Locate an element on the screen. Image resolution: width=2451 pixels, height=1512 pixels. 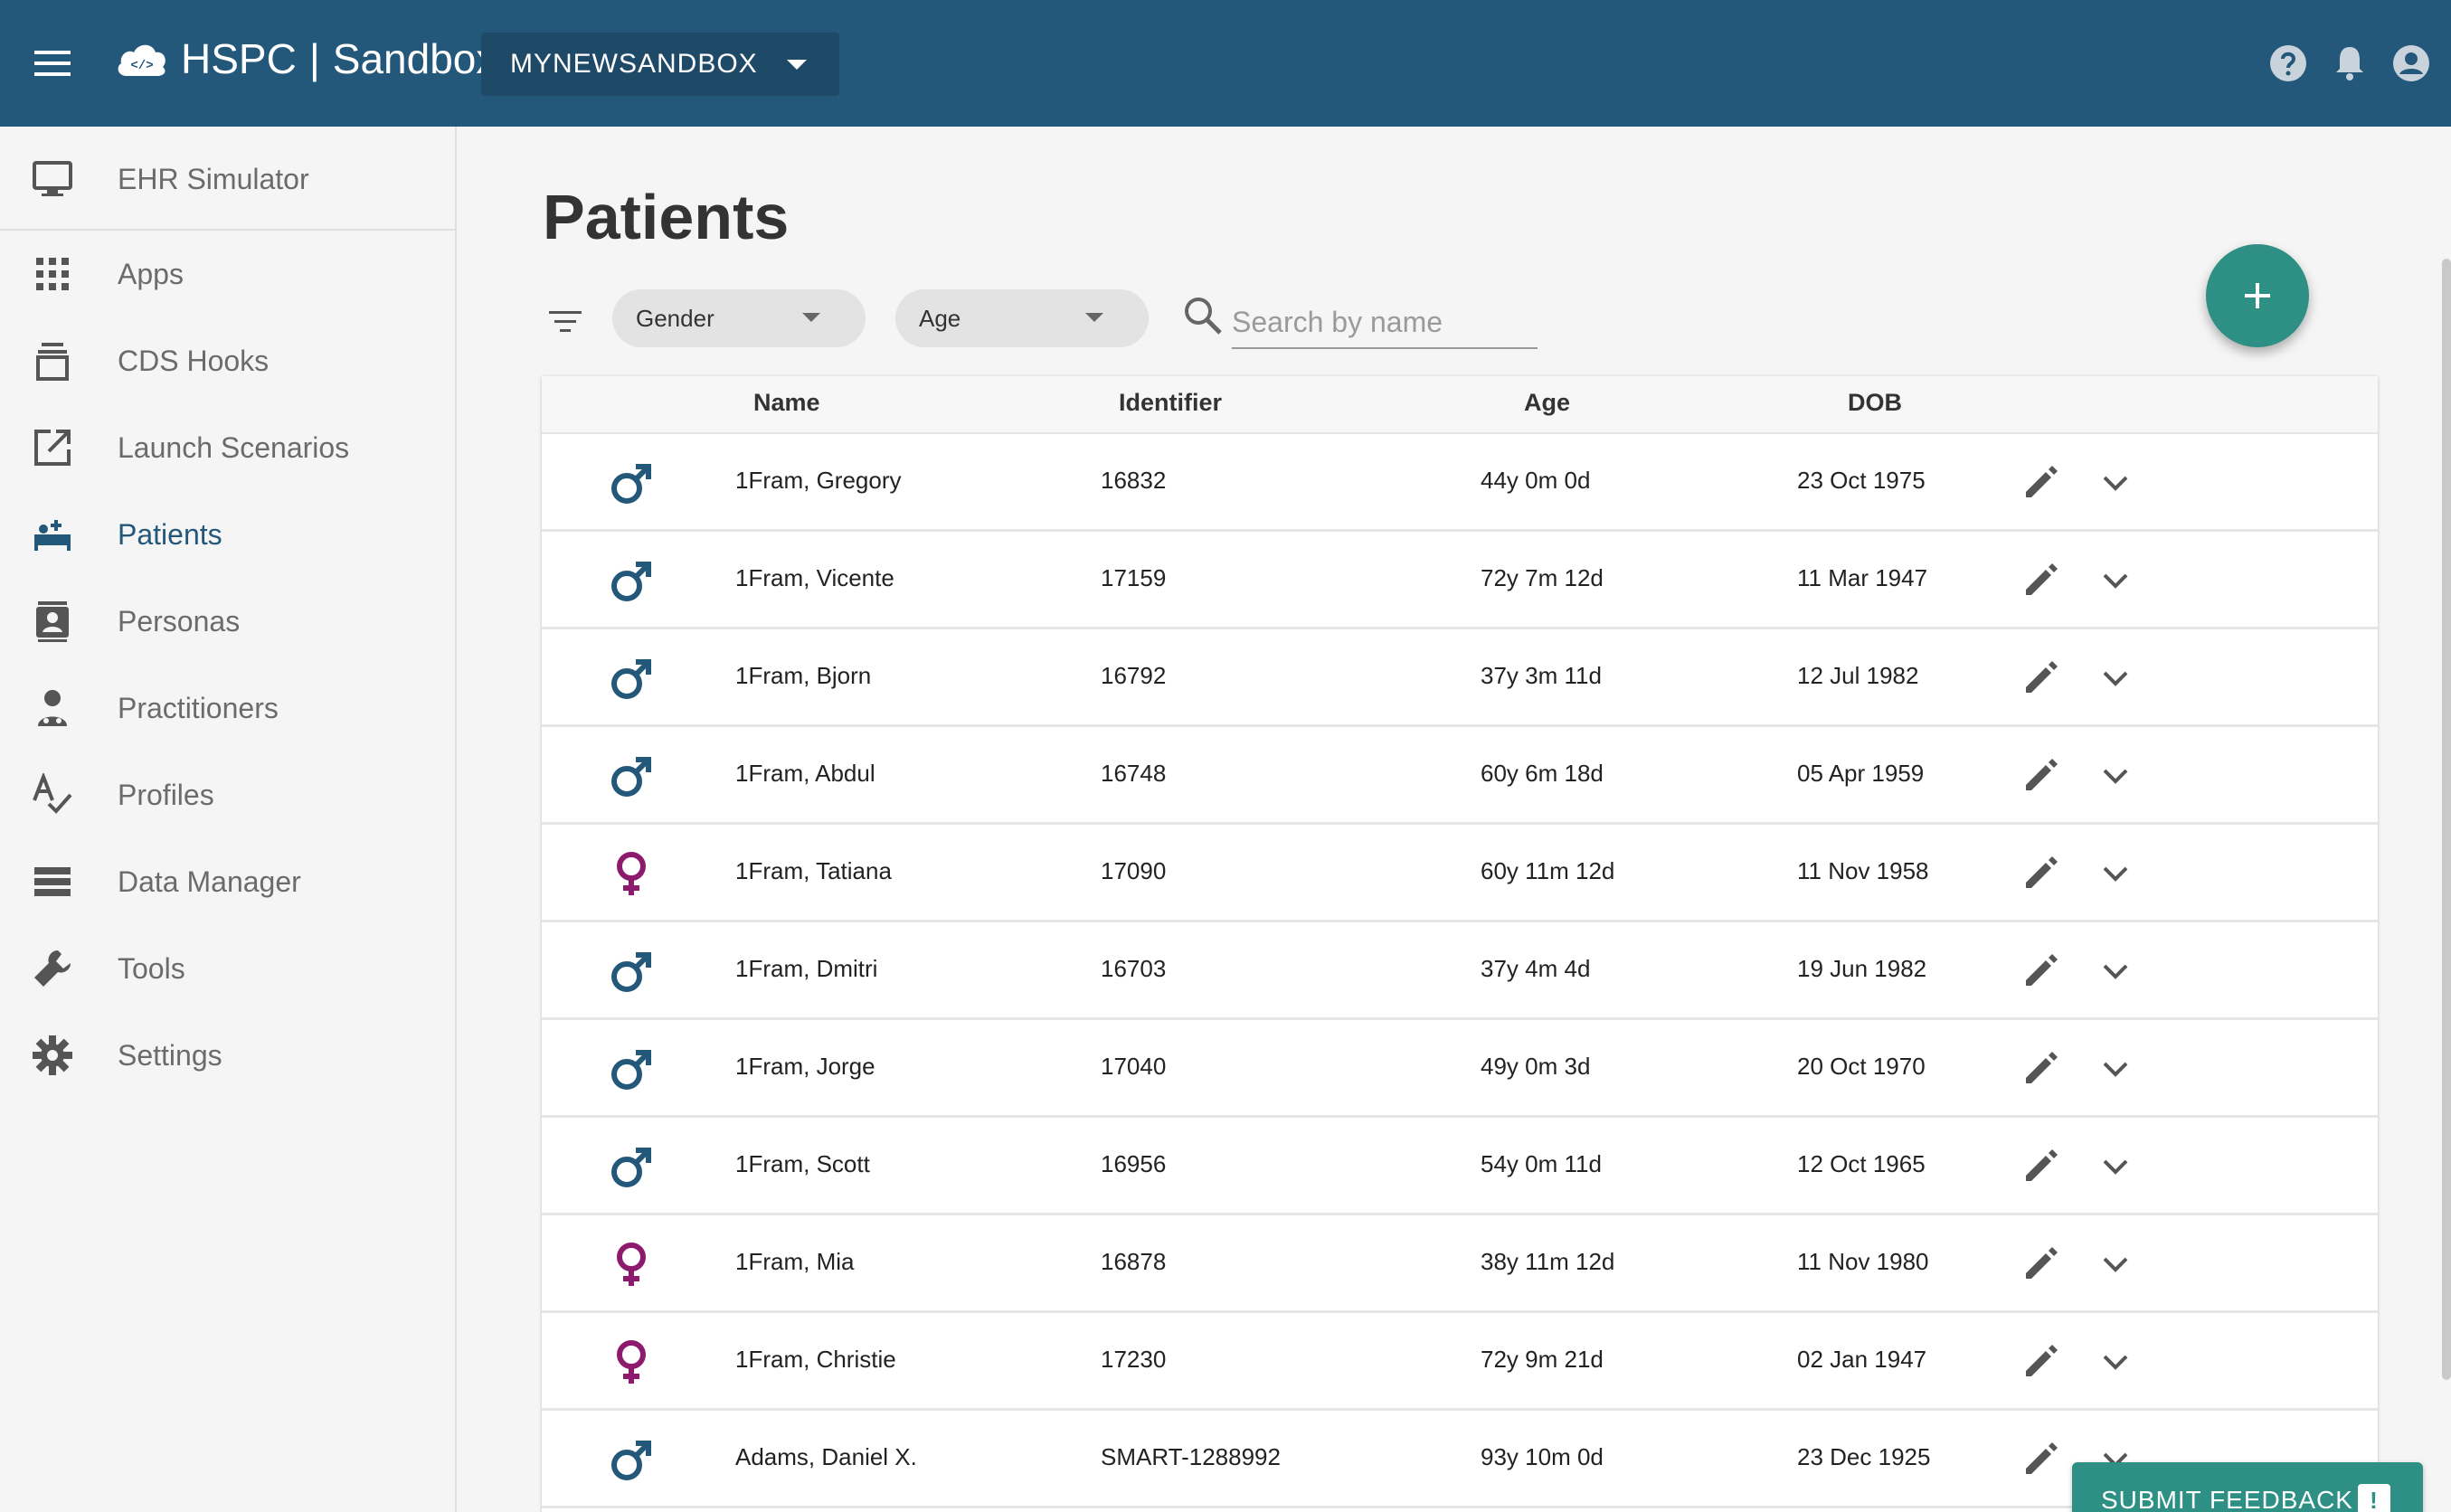
sidebar-item-label: Patients is located at coordinates (170, 534).